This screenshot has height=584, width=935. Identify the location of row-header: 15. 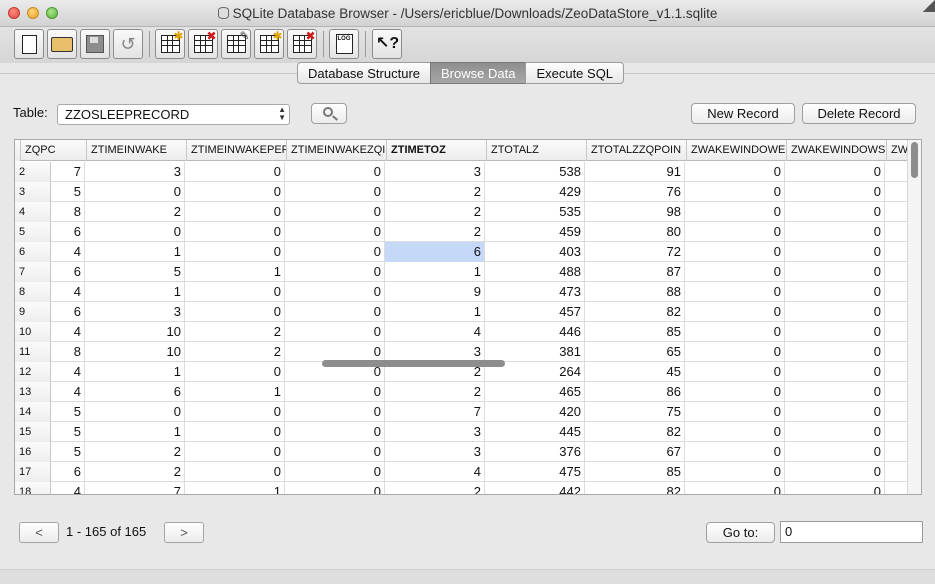
(33, 432).